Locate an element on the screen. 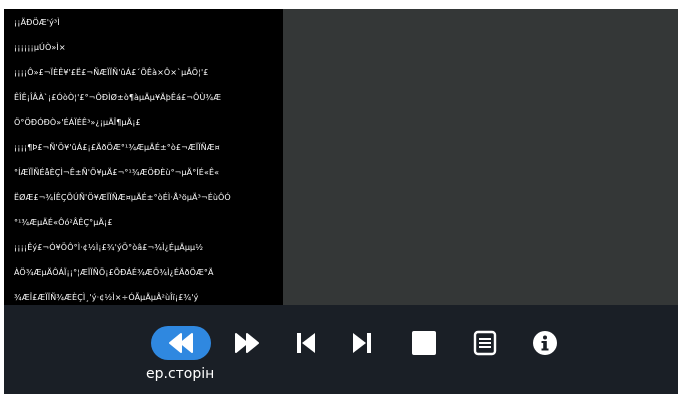  skip-start-icon is located at coordinates (306, 343).